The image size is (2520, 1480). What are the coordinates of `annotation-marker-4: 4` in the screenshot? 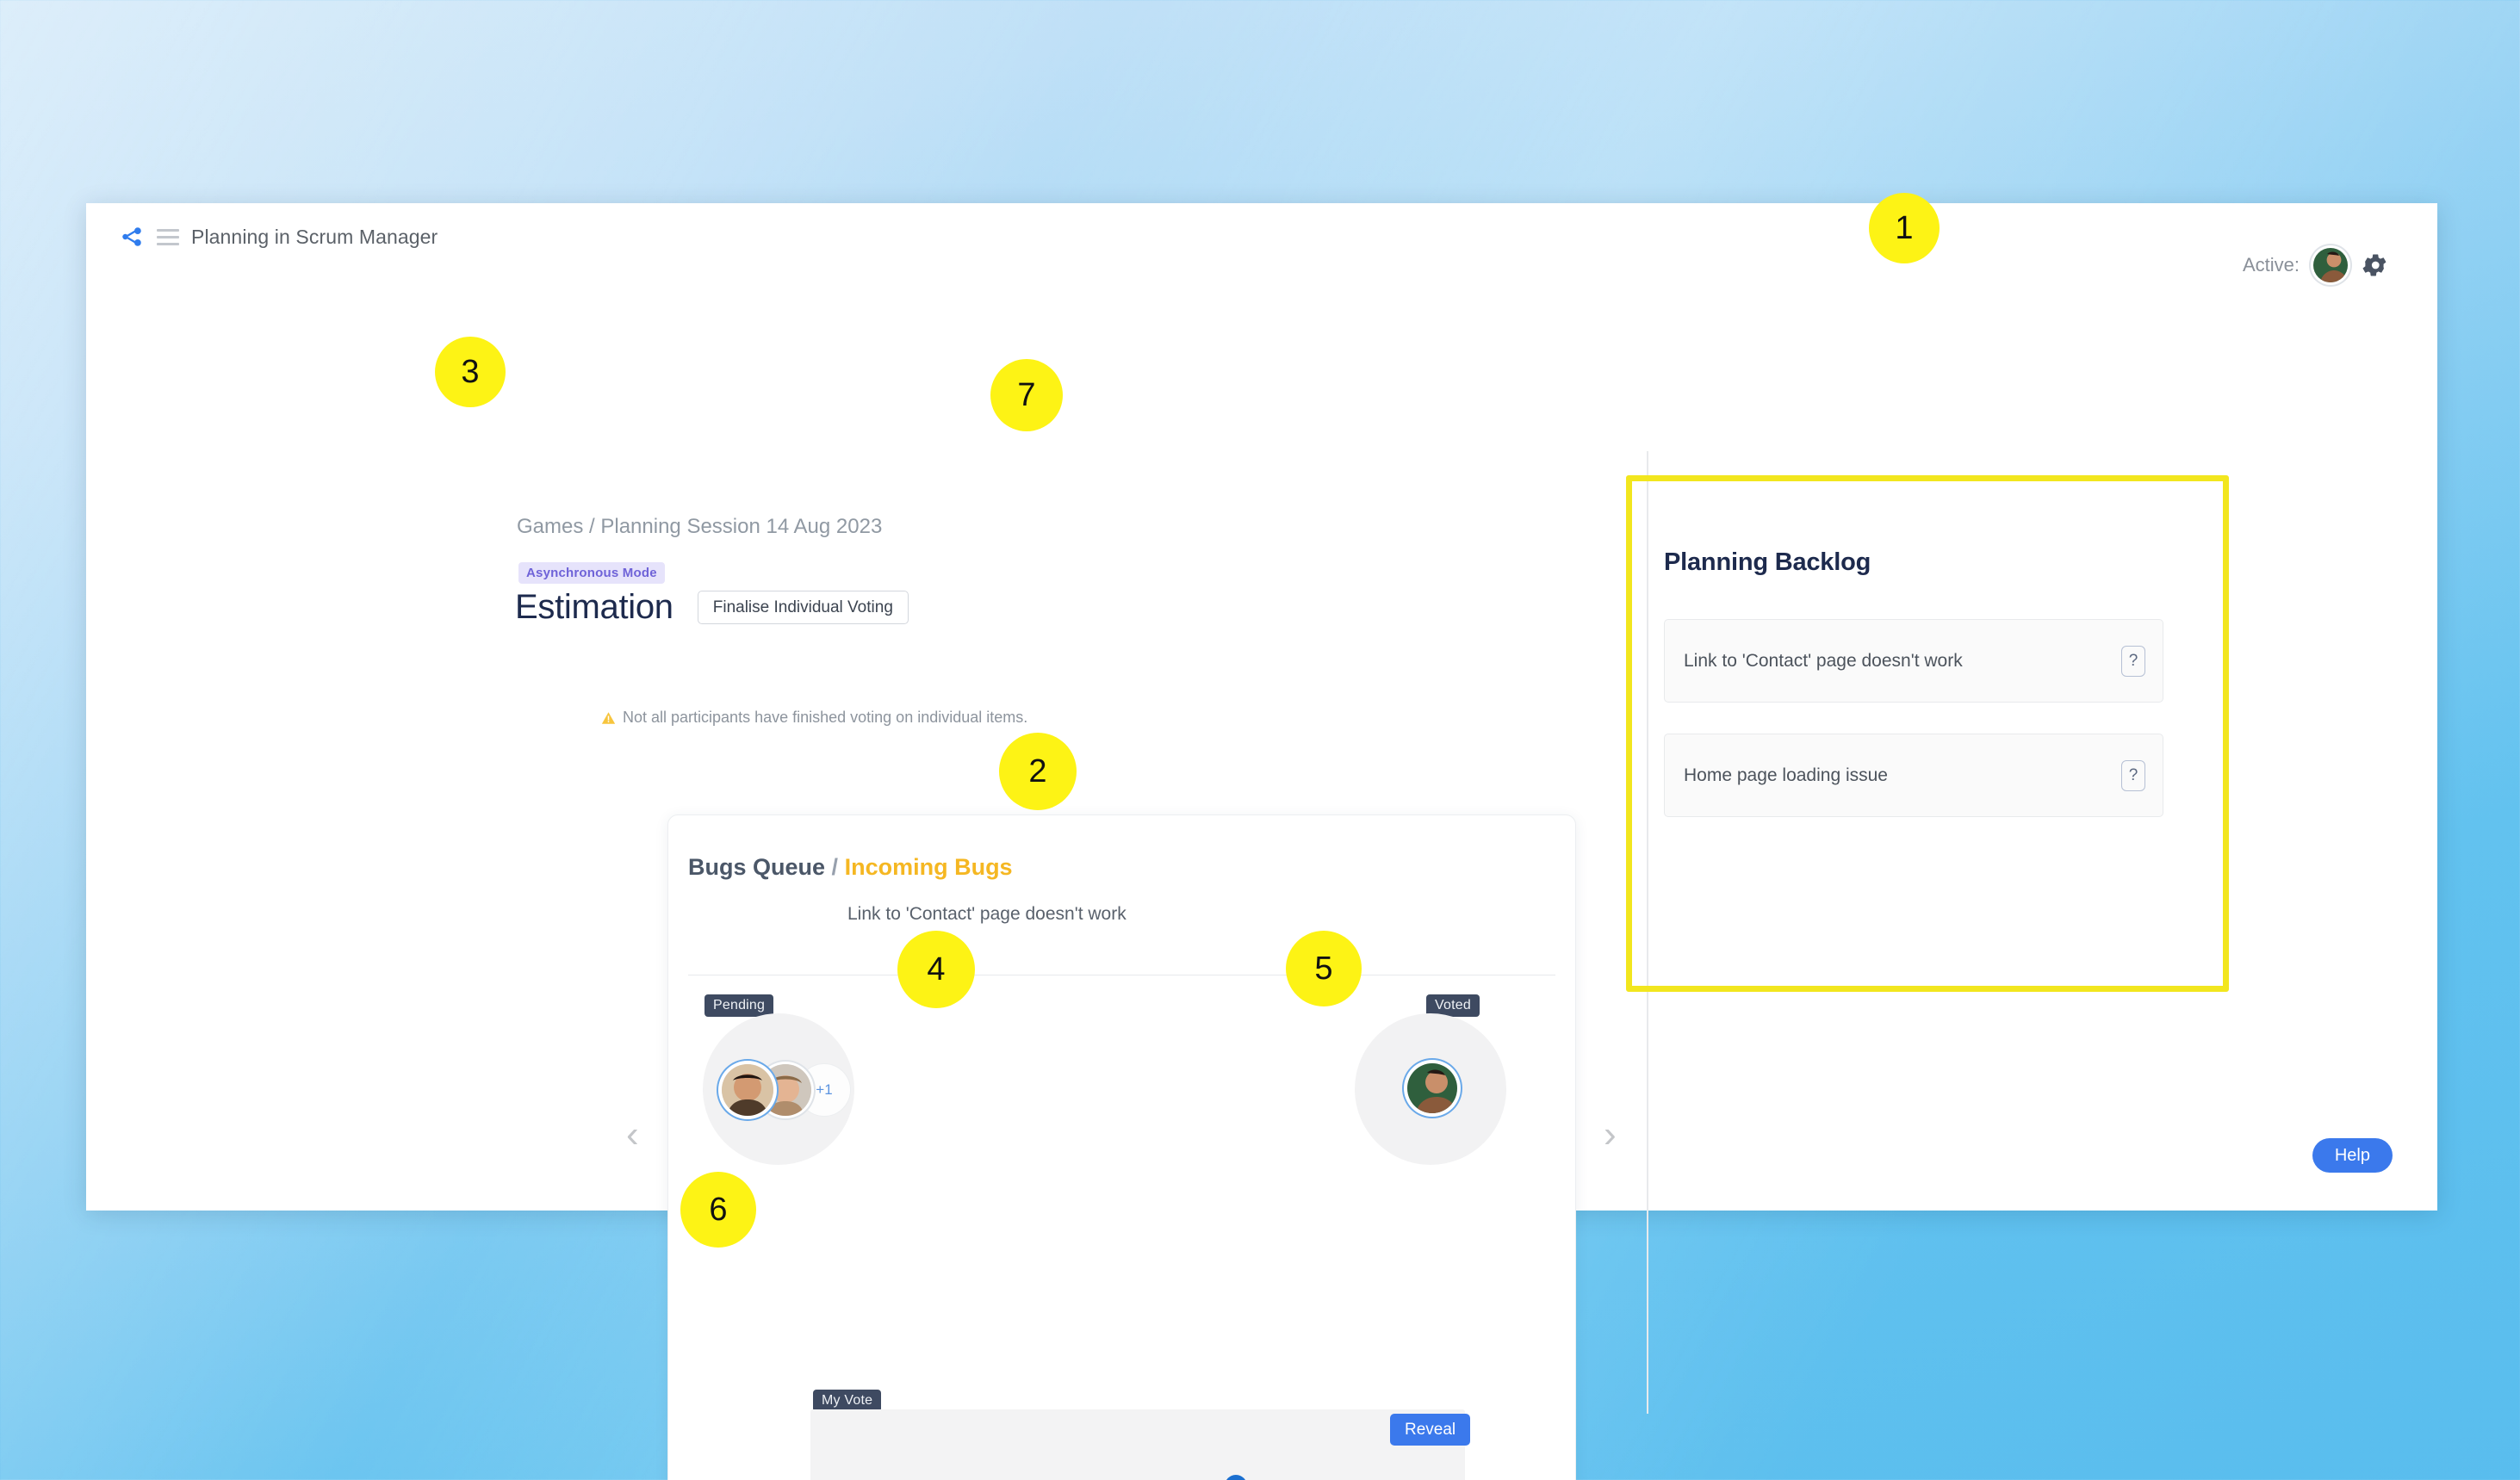 It's located at (936, 969).